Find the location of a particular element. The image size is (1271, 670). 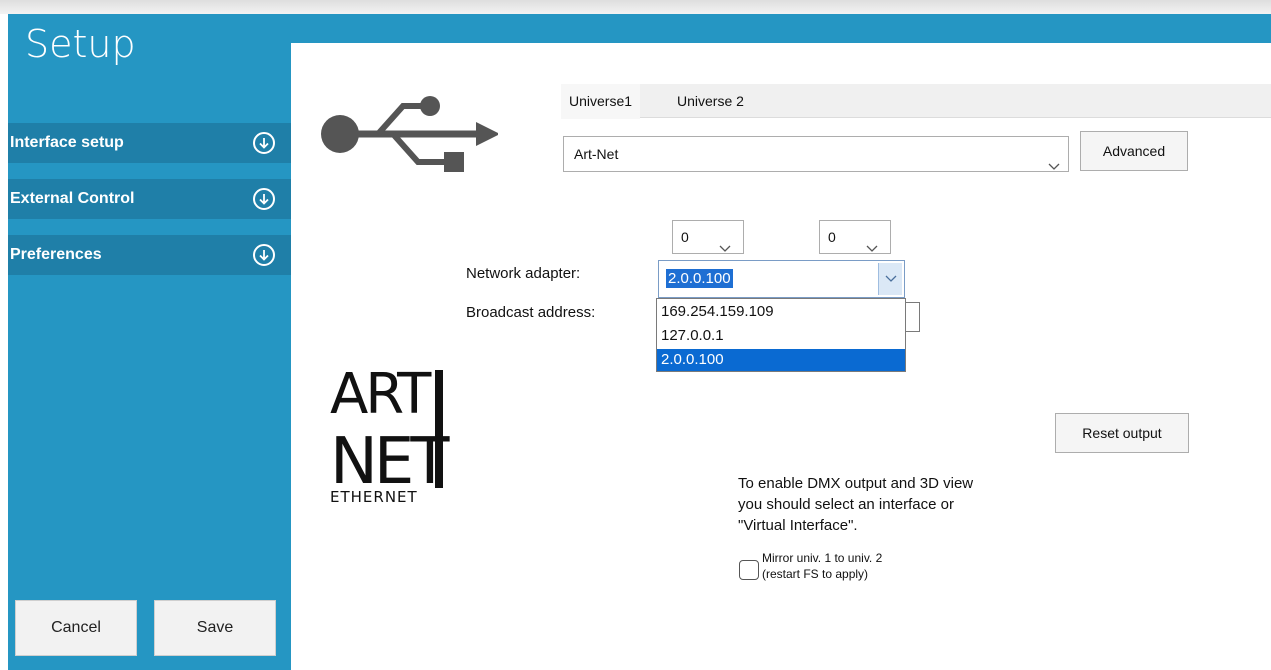

artnet-logo: ART NET ETHERNET is located at coordinates (395, 436).